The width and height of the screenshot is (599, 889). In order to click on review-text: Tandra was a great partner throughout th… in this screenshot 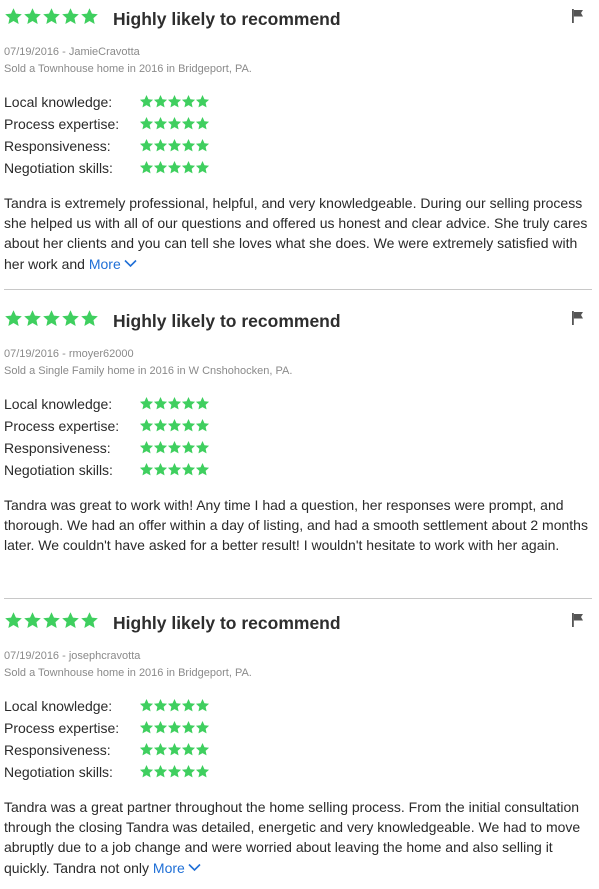, I will do `click(298, 837)`.